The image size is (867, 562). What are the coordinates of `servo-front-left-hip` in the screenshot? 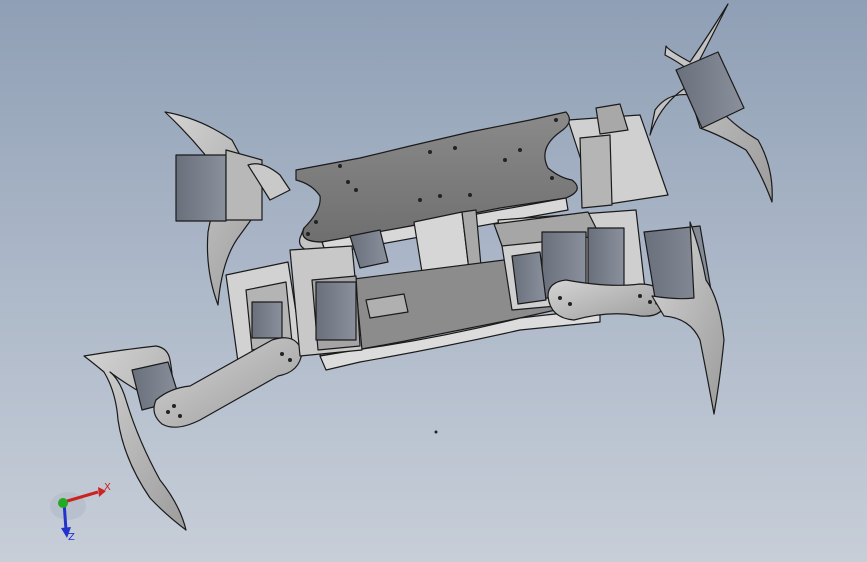 It's located at (267, 320).